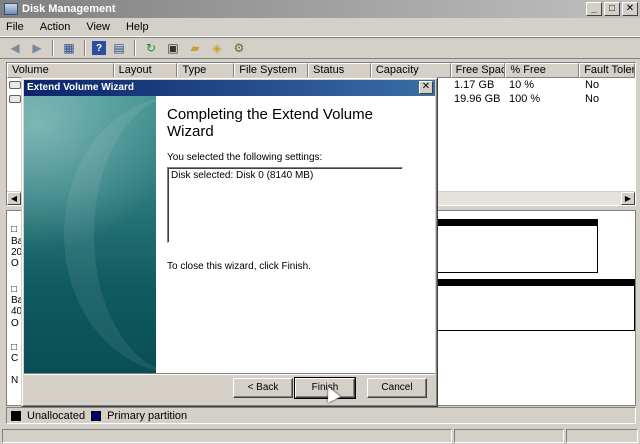  I want to click on refresh-icon: ↻, so click(151, 48).